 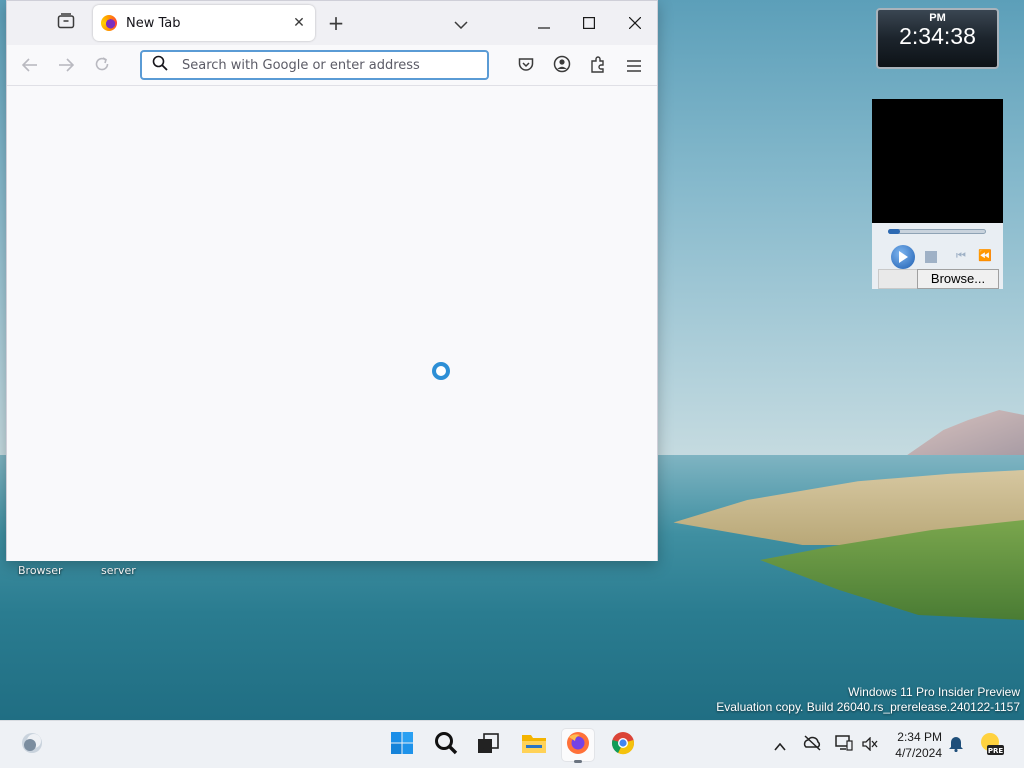 What do you see at coordinates (118, 570) in the screenshot?
I see `desktop-icon-label-server: server` at bounding box center [118, 570].